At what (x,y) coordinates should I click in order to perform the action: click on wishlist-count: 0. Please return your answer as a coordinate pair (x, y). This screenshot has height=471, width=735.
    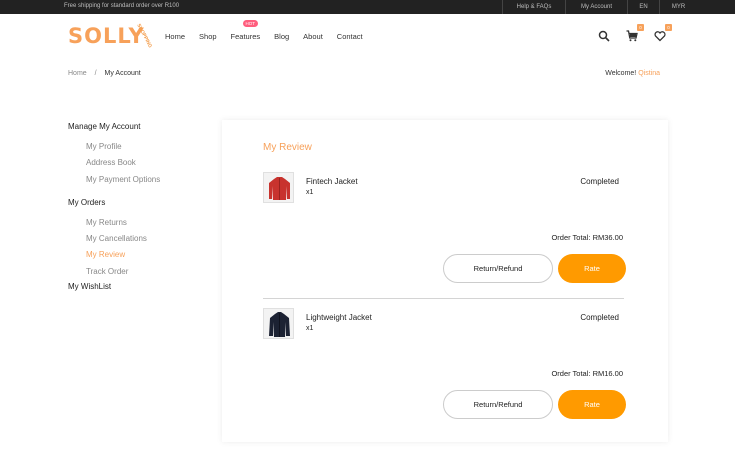
    Looking at the image, I should click on (668, 27).